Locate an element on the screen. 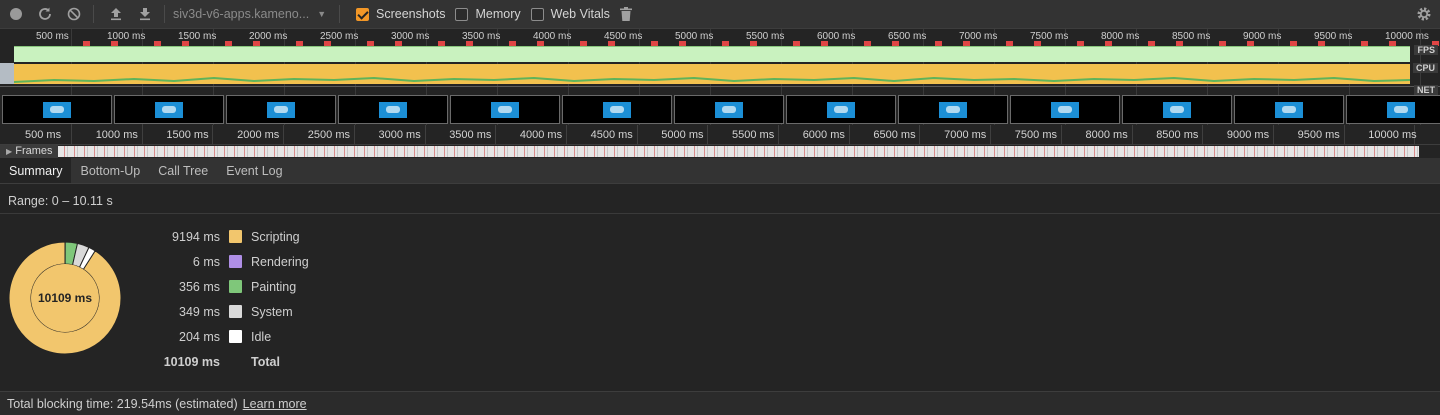  overview-tick-label: 5000 ms is located at coordinates (694, 36).